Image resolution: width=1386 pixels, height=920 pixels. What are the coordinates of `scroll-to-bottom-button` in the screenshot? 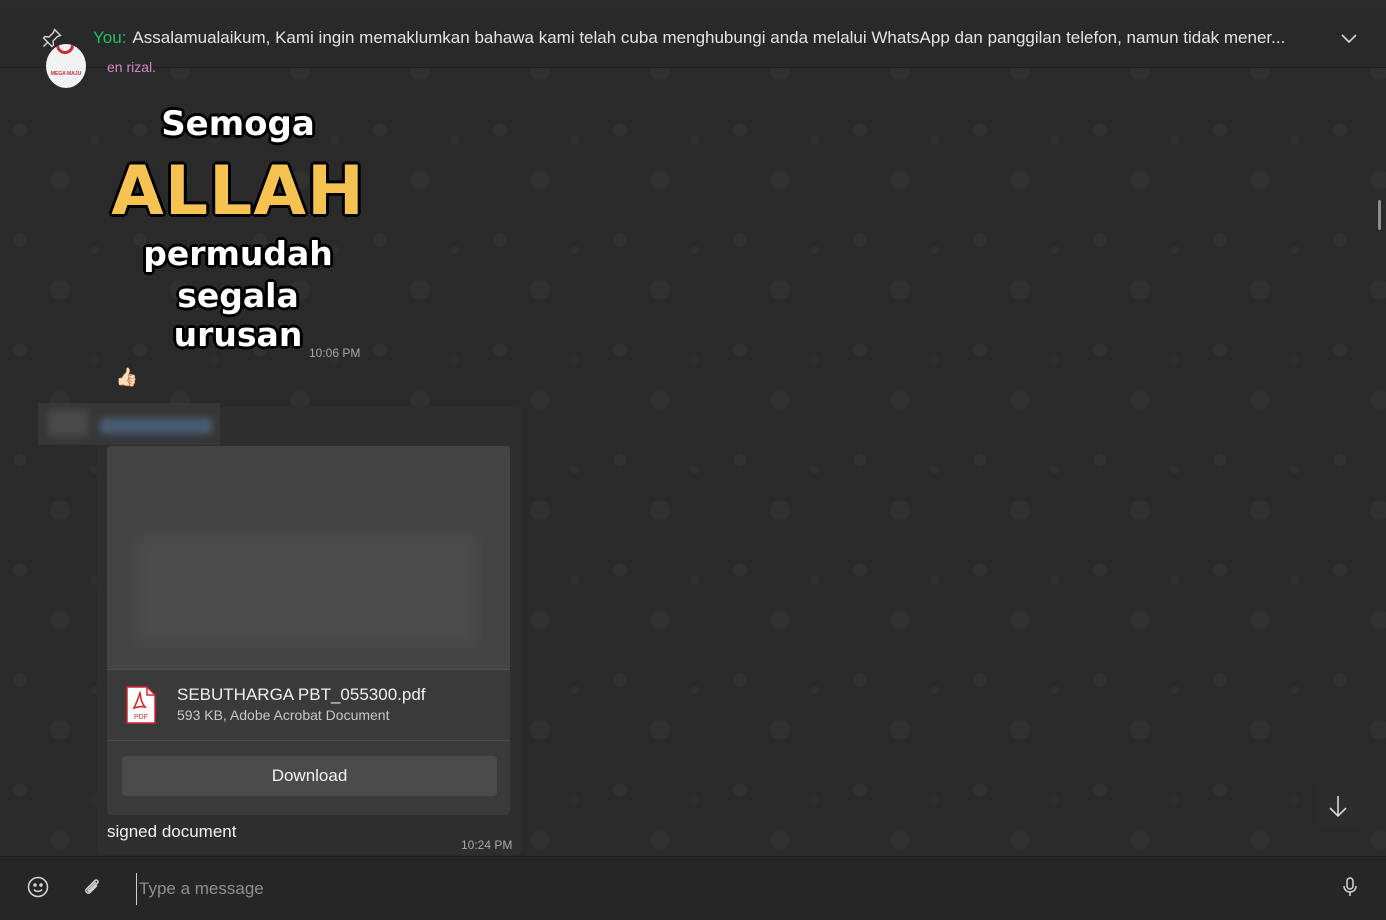 It's located at (1338, 806).